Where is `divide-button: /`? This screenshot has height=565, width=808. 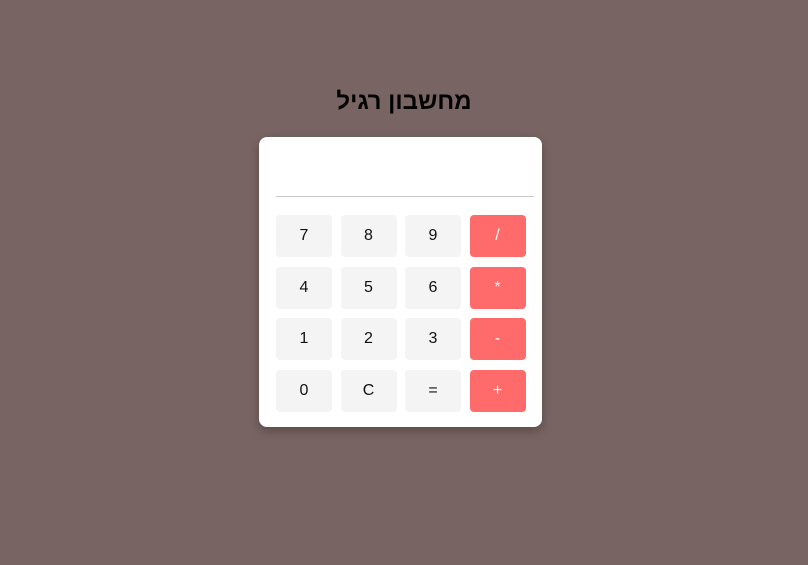
divide-button: / is located at coordinates (497, 236).